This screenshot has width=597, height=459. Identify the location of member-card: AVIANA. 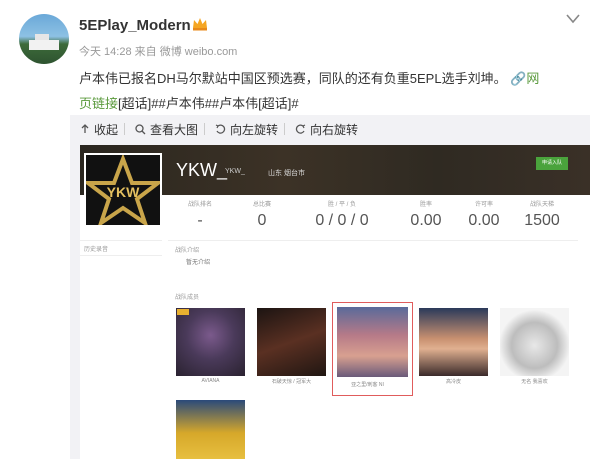
(210, 348).